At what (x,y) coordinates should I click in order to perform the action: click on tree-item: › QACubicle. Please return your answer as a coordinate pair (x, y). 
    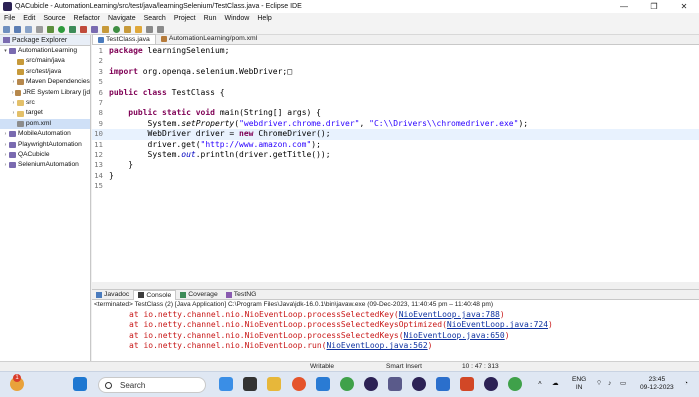
    Looking at the image, I should click on (45, 155).